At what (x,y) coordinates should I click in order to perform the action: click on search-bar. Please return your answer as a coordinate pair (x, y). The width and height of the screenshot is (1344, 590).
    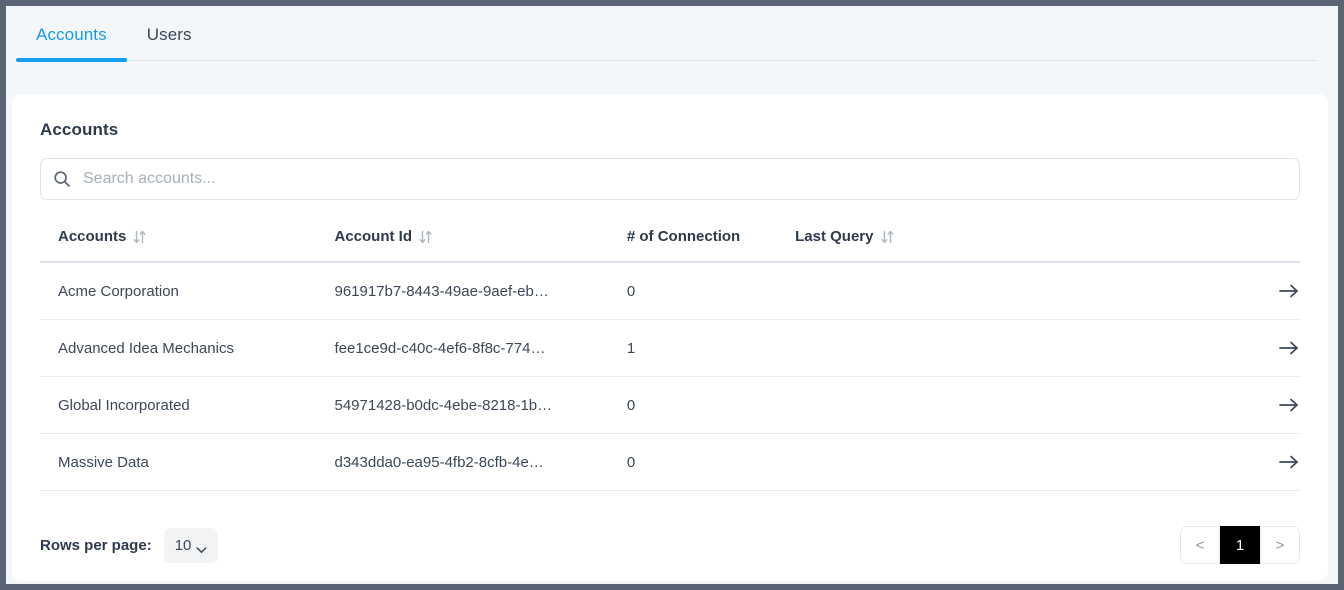
    Looking at the image, I should click on (670, 179).